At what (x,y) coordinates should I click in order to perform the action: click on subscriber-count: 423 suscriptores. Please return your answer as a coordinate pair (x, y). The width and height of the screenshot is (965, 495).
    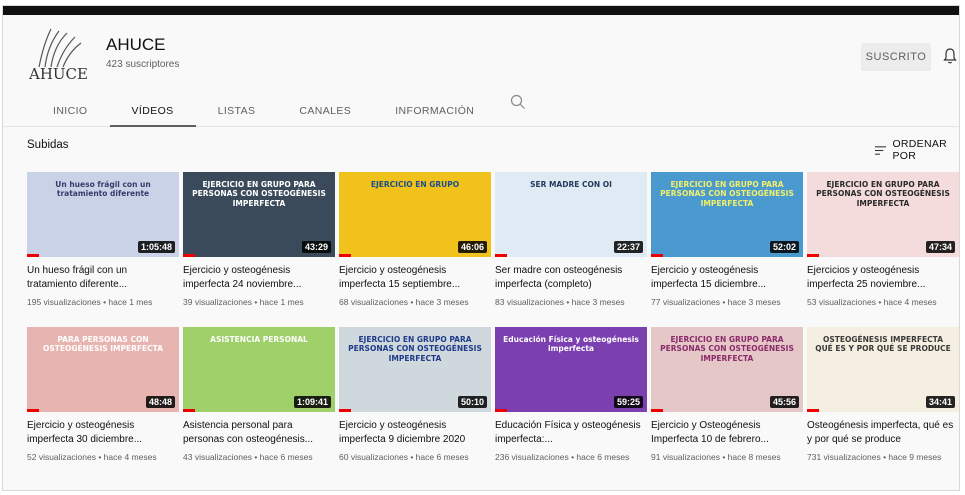
    Looking at the image, I should click on (143, 64).